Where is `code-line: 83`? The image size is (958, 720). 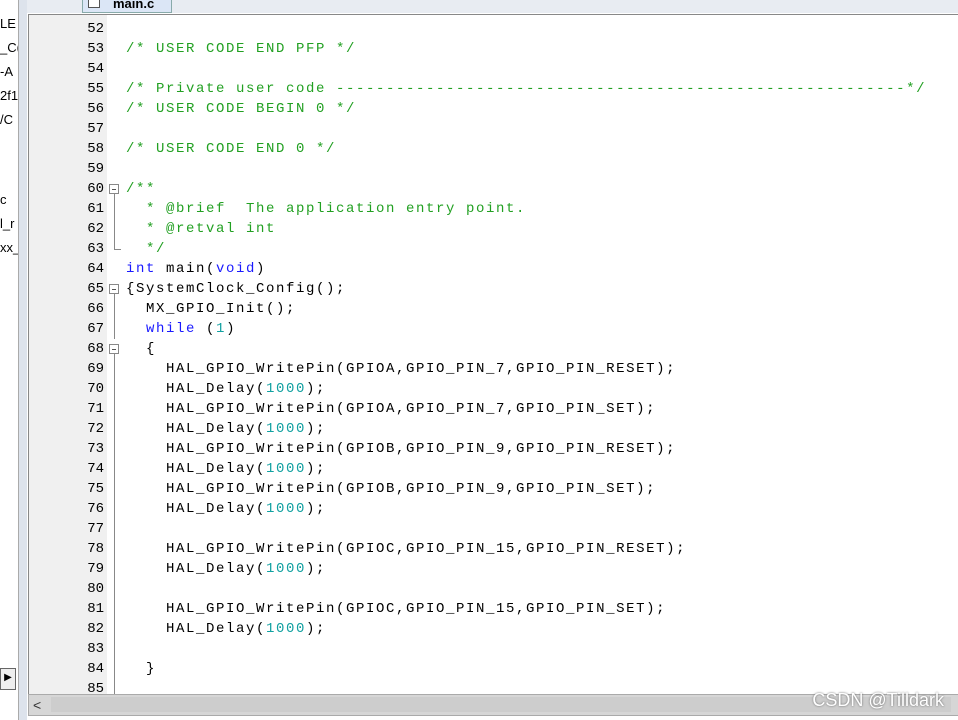 code-line: 83 is located at coordinates (493, 649).